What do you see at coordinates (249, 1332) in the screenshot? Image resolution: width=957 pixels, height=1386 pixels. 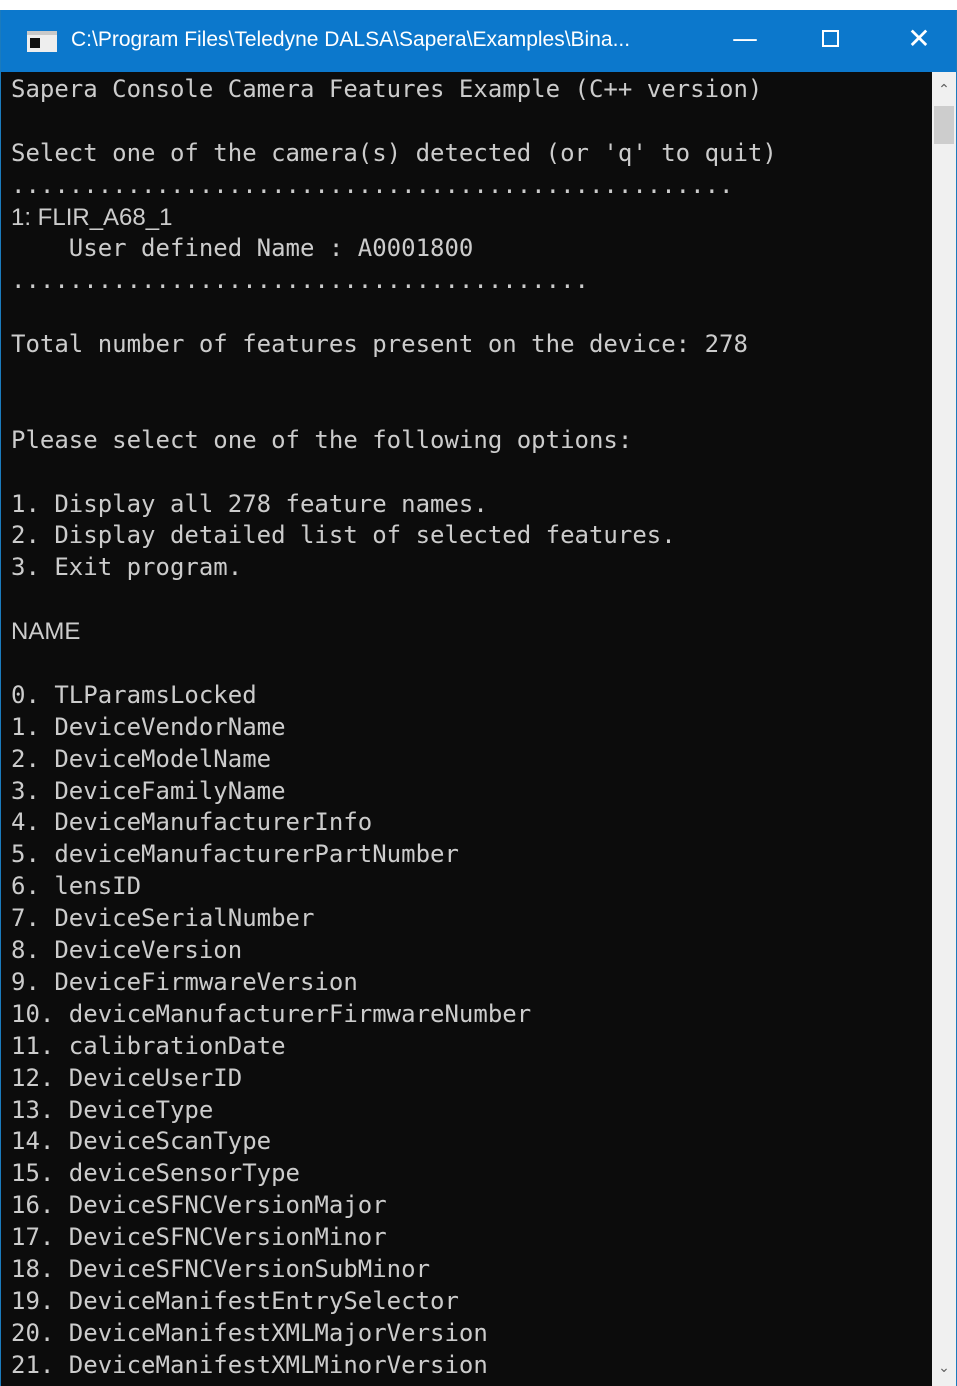 I see `console-line: 20. DeviceManifestXMLMajorVersion` at bounding box center [249, 1332].